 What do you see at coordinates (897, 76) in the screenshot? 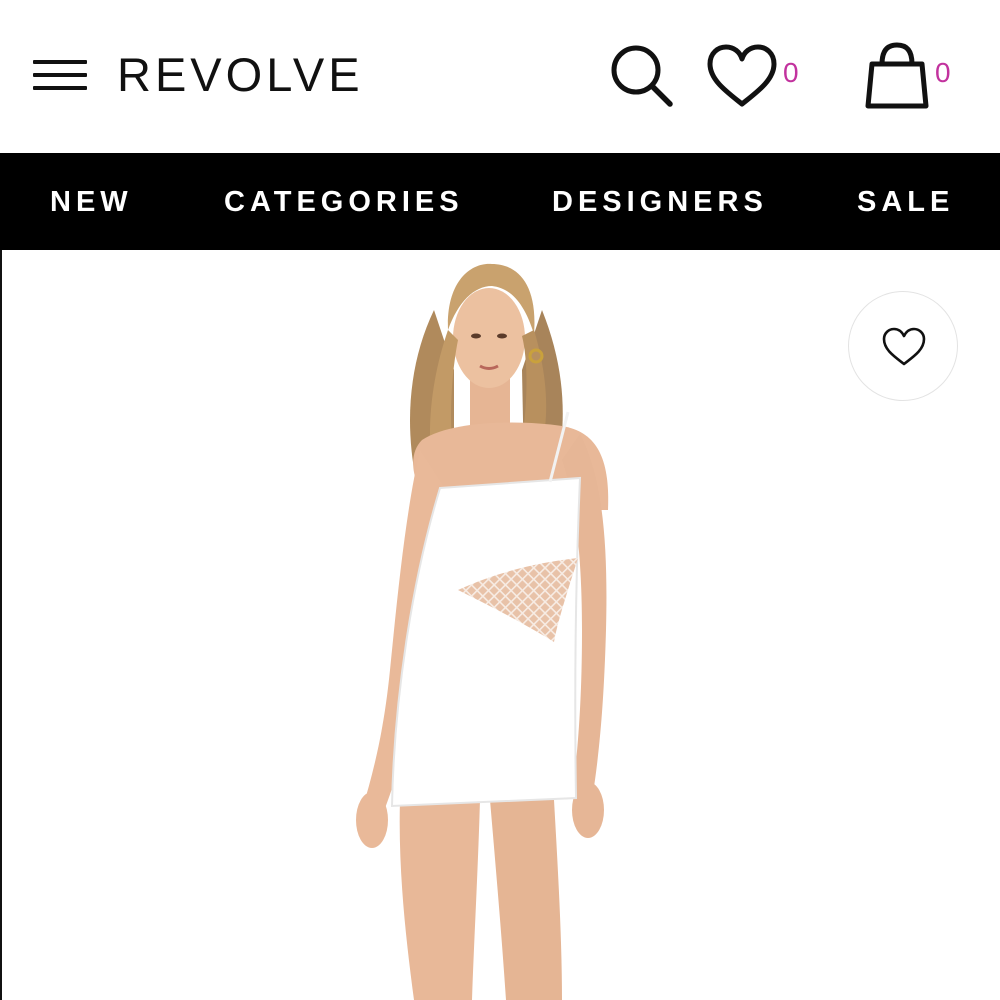
I see `shopping-bag-icon` at bounding box center [897, 76].